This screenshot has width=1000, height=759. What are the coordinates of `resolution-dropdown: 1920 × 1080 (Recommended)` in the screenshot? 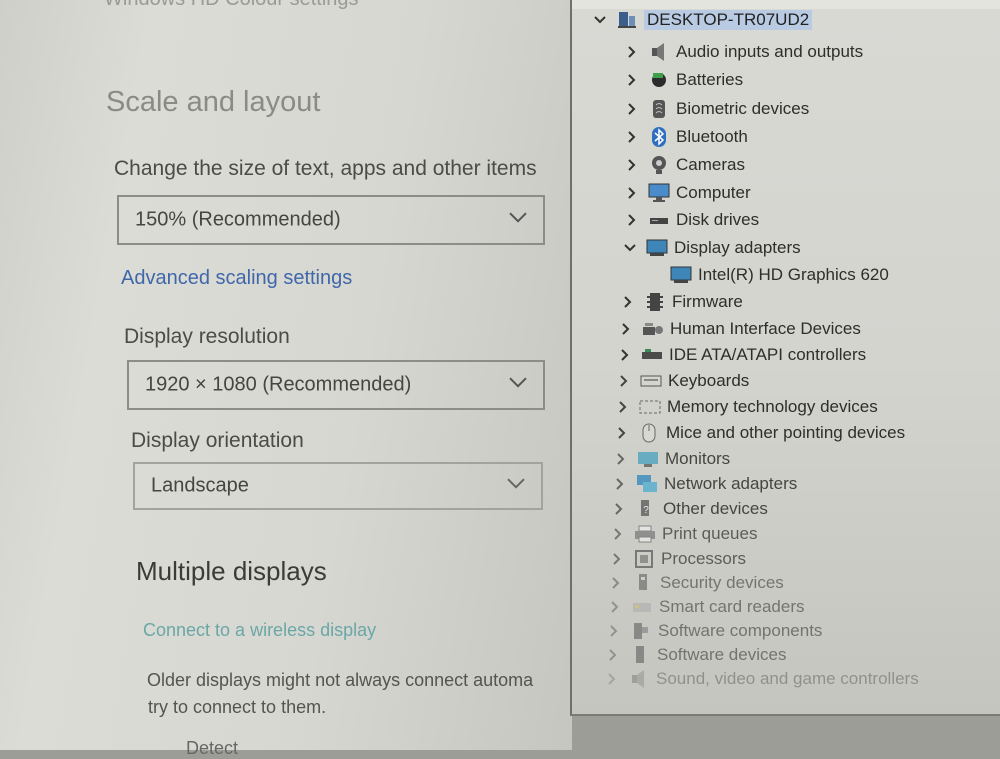 It's located at (336, 385).